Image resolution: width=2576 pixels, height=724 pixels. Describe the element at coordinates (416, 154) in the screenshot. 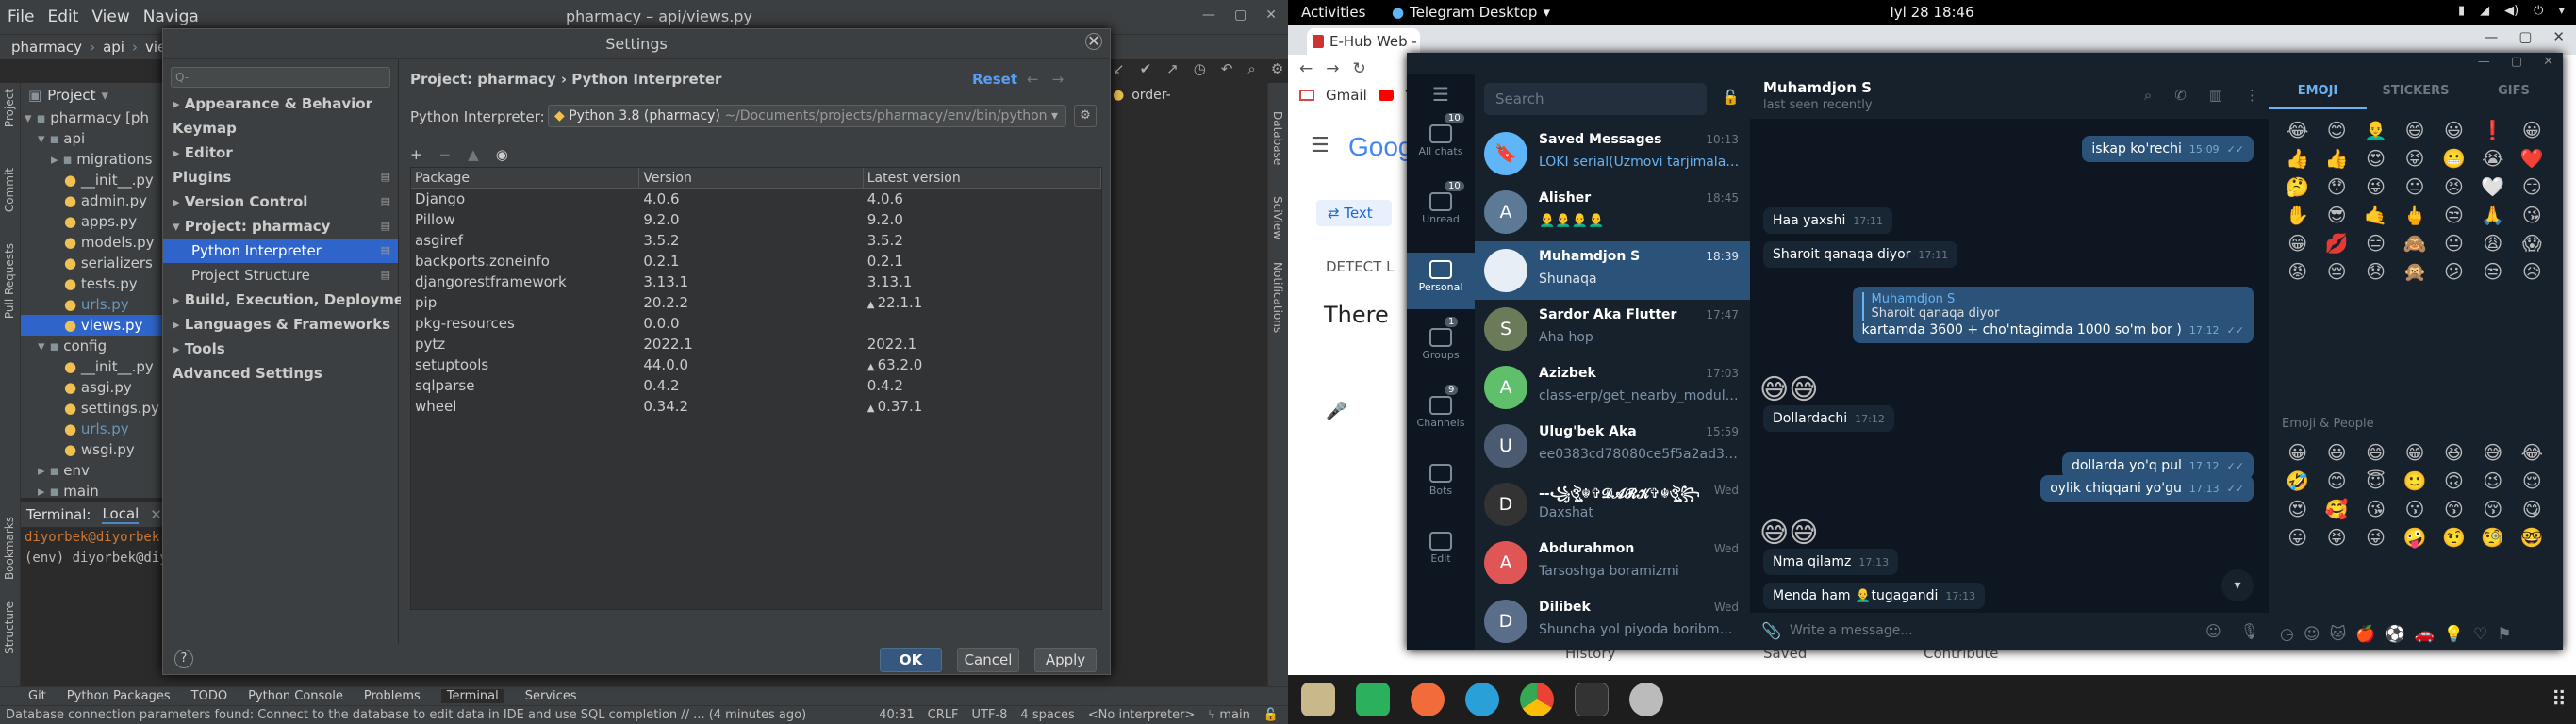

I see `add-icon: +` at that location.